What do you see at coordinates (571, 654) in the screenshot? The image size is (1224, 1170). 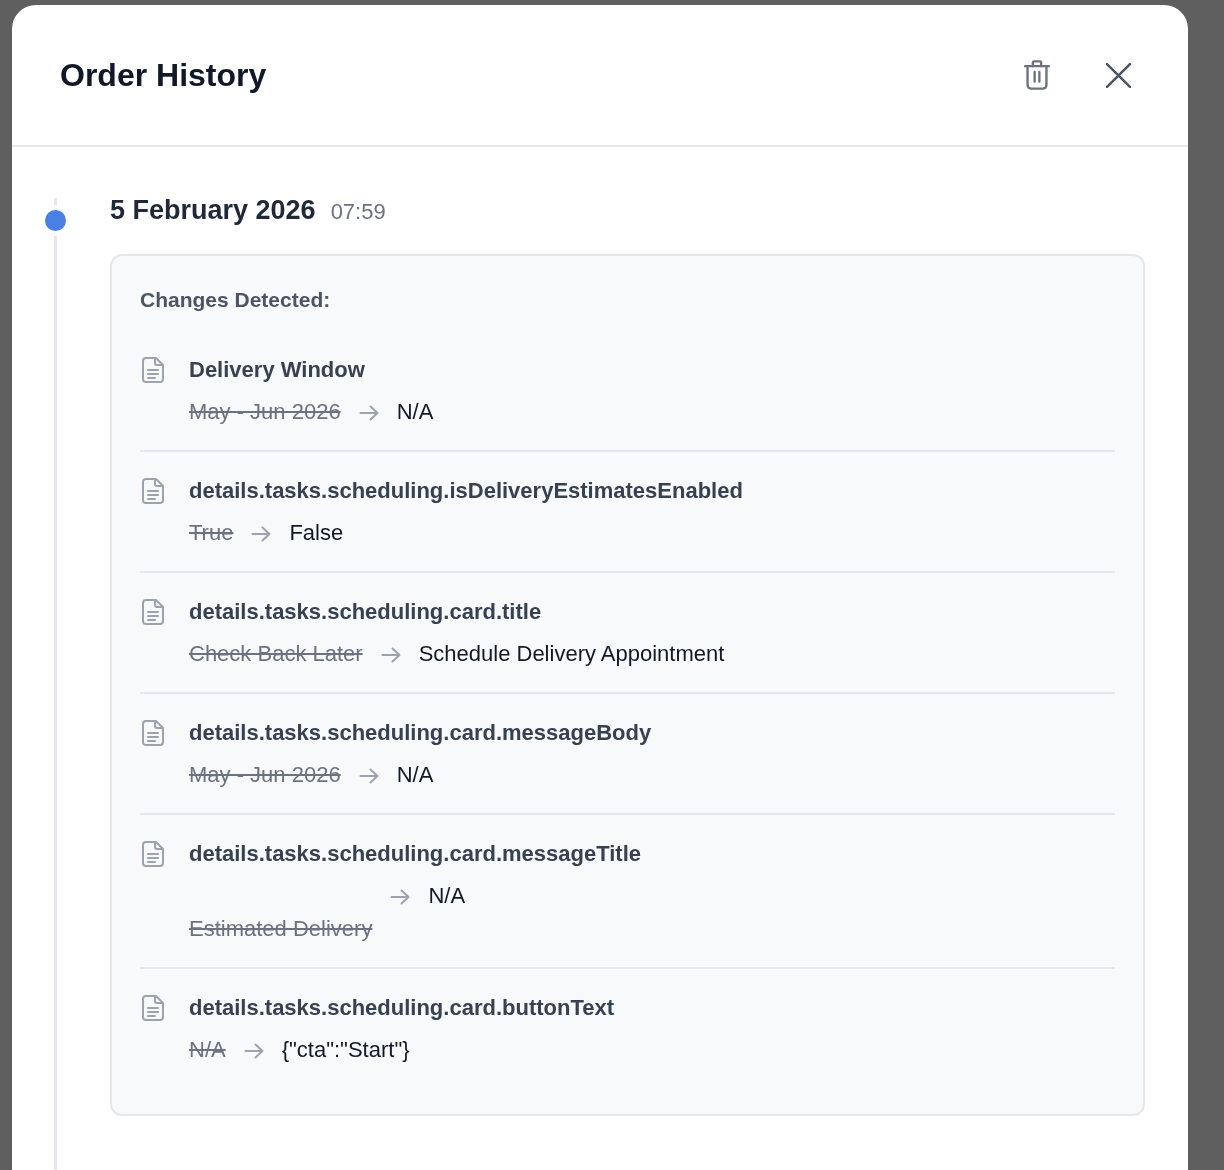 I see `new-value: Schedule Delivery Appointment` at bounding box center [571, 654].